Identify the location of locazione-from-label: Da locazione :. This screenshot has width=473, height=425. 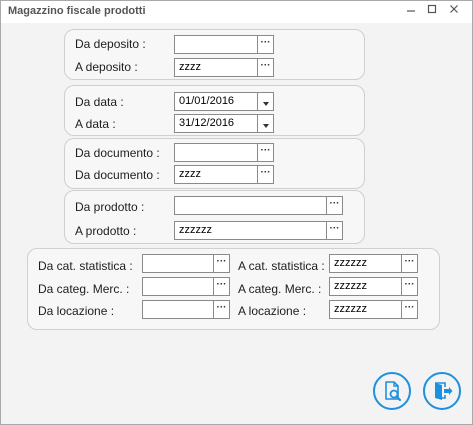
(76, 311).